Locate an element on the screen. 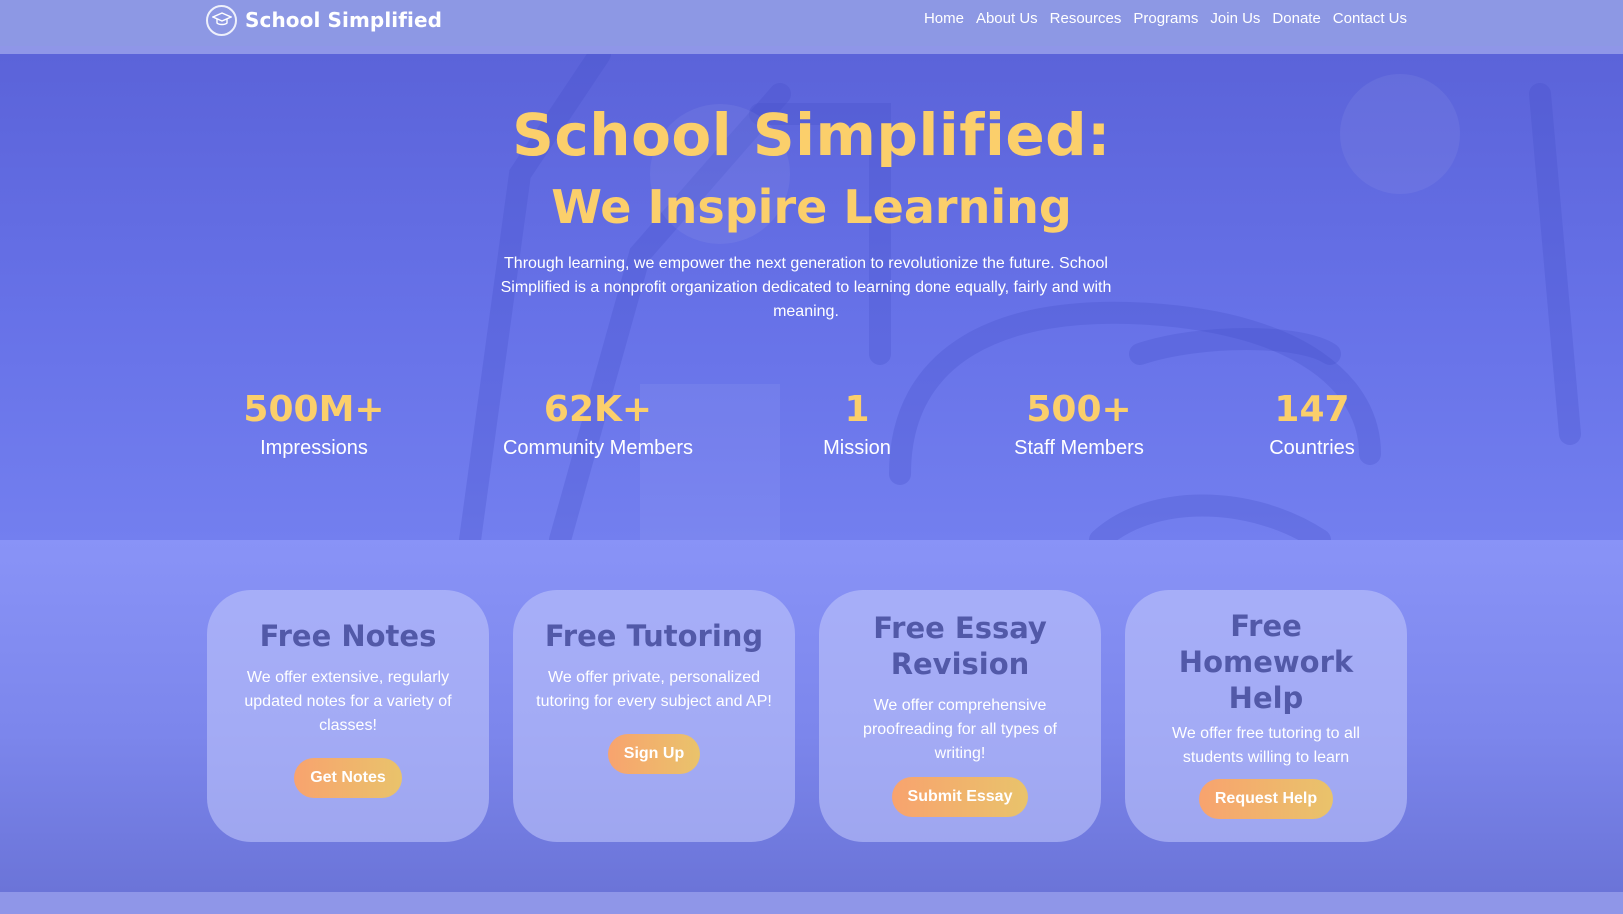 Image resolution: width=1623 pixels, height=914 pixels. graduation-cap-icon is located at coordinates (221, 20).